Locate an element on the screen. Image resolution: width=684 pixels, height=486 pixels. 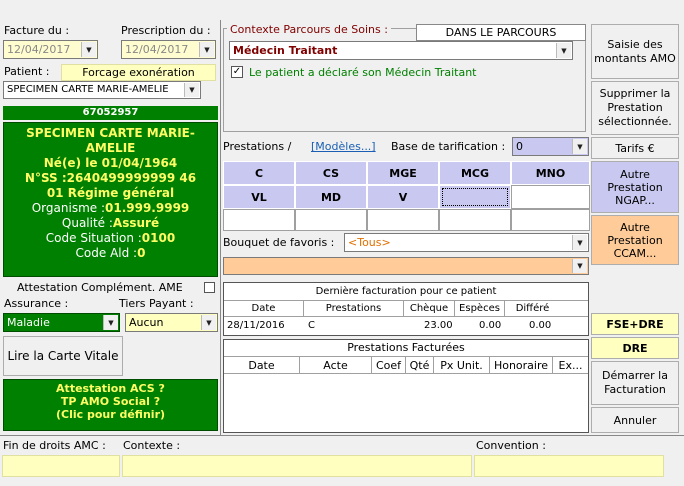
prestation-cs-button: CS is located at coordinates (331, 173).